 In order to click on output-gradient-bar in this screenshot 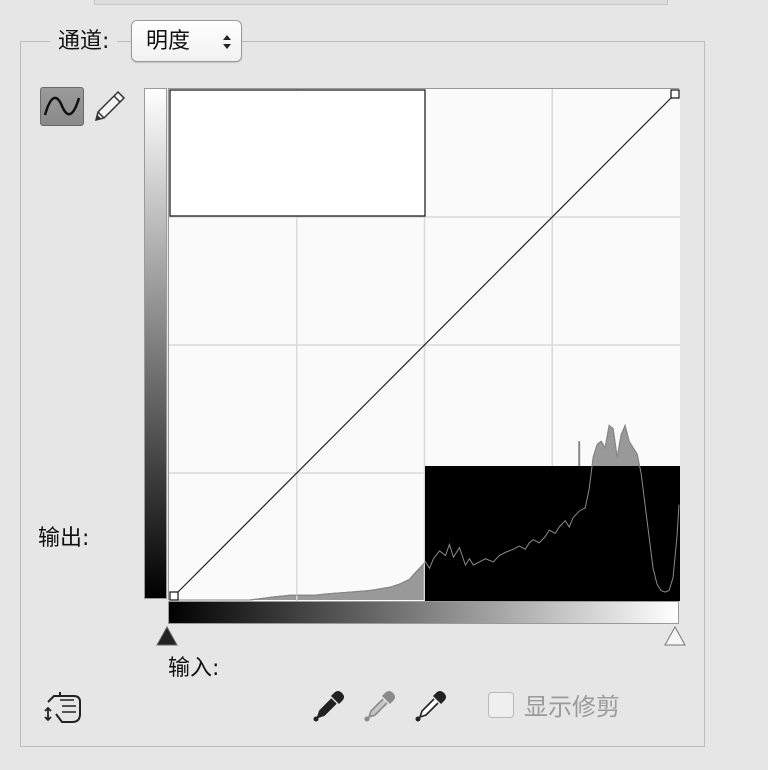, I will do `click(155, 343)`.